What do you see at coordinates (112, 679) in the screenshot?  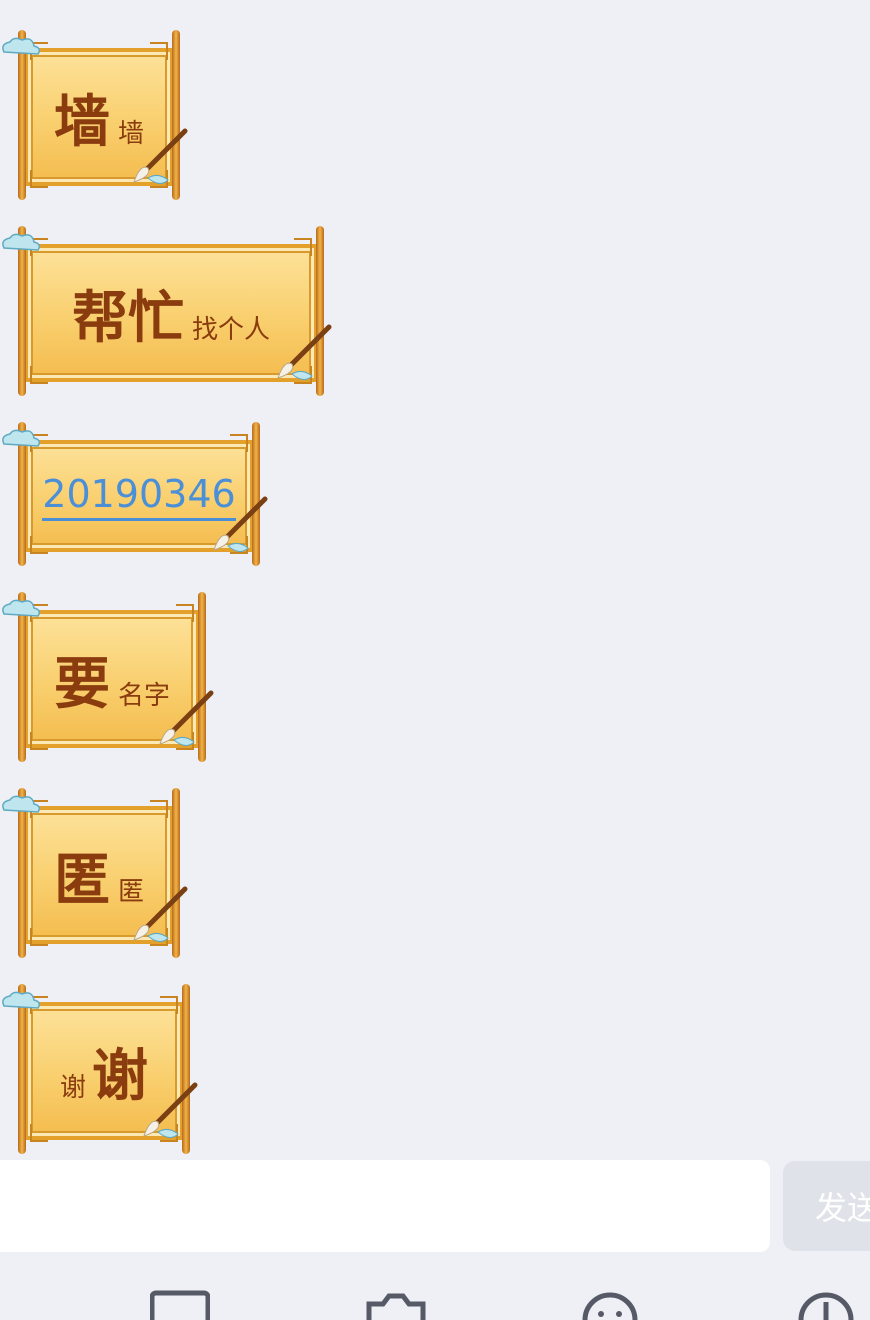 I see `sticker-text: 要 名字` at bounding box center [112, 679].